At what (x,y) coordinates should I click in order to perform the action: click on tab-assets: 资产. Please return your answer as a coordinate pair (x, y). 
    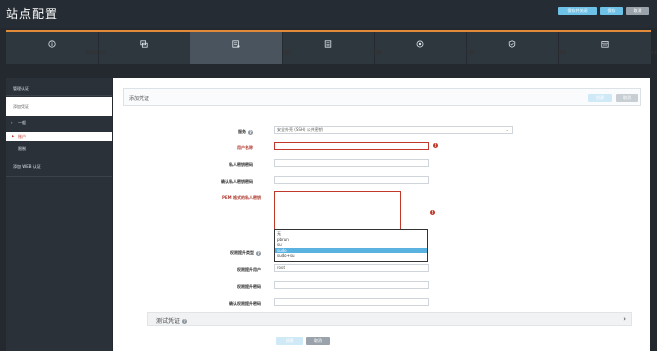
    Looking at the image, I should click on (148, 48).